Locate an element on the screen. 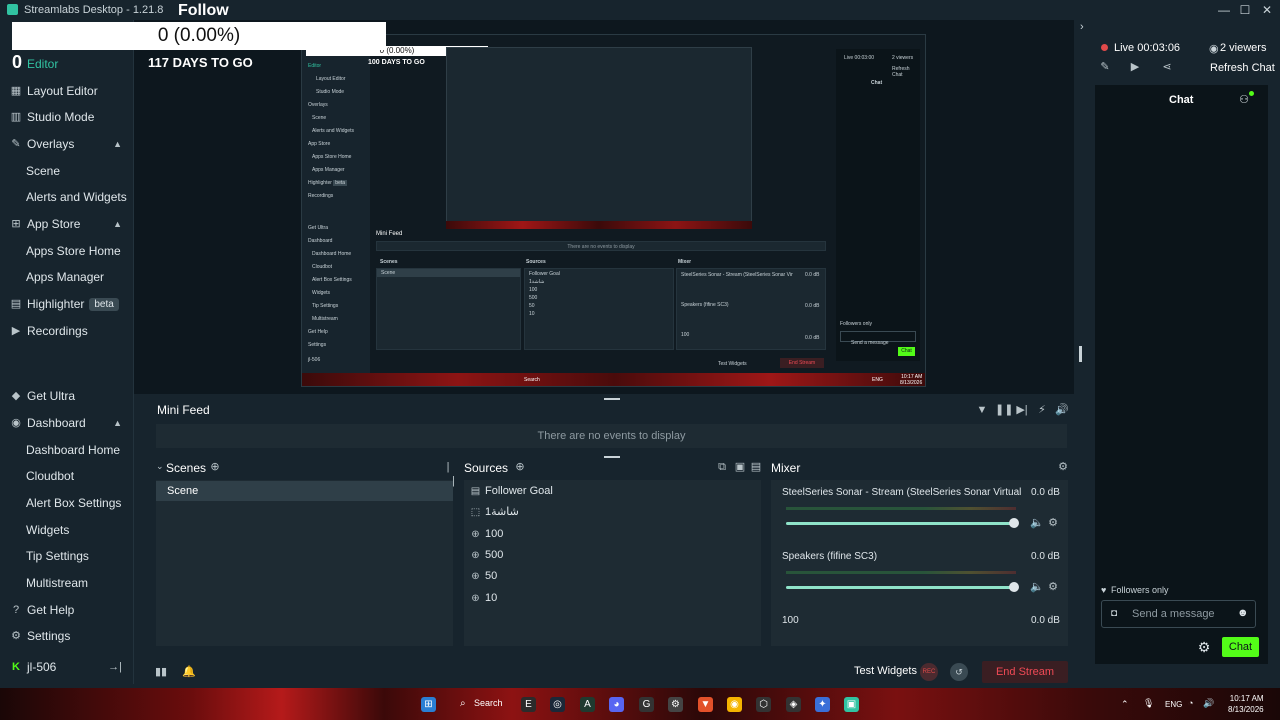 This screenshot has height=720, width=1280. settings-icon: ⚙ is located at coordinates (675, 704).